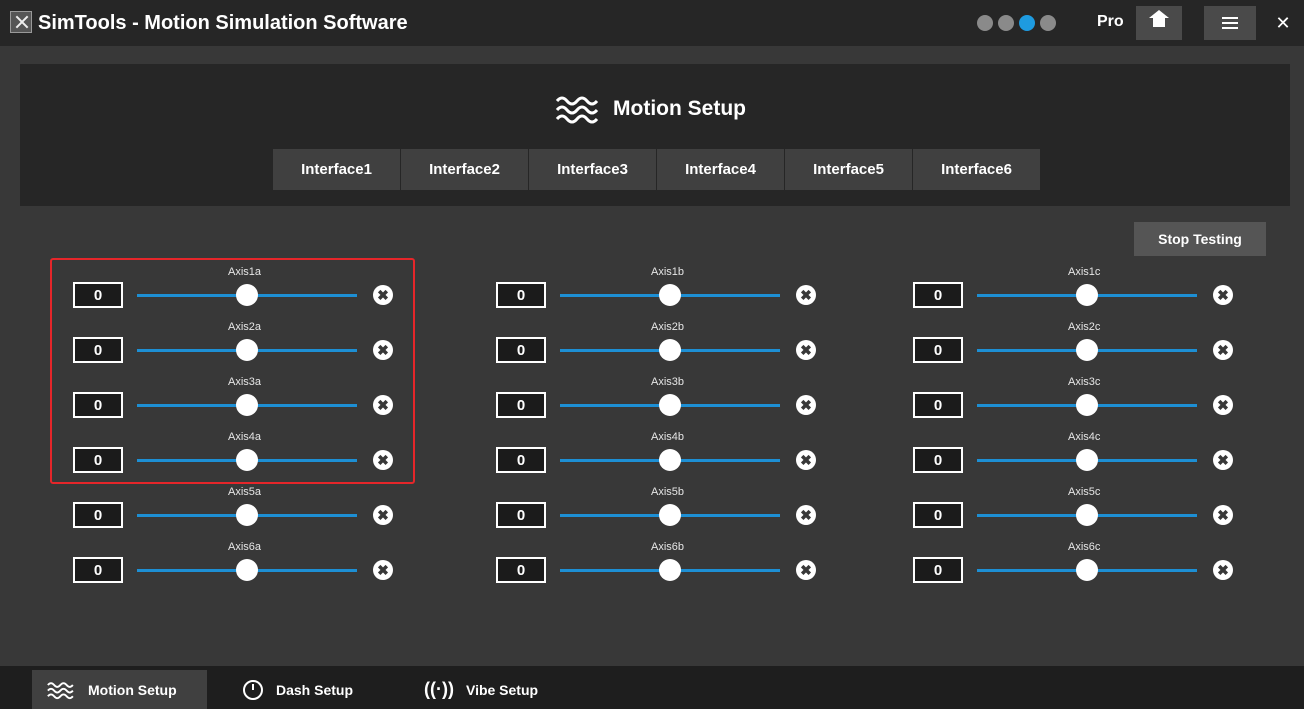  Describe the element at coordinates (1084, 272) in the screenshot. I see `axis-label: Axis1c` at that location.